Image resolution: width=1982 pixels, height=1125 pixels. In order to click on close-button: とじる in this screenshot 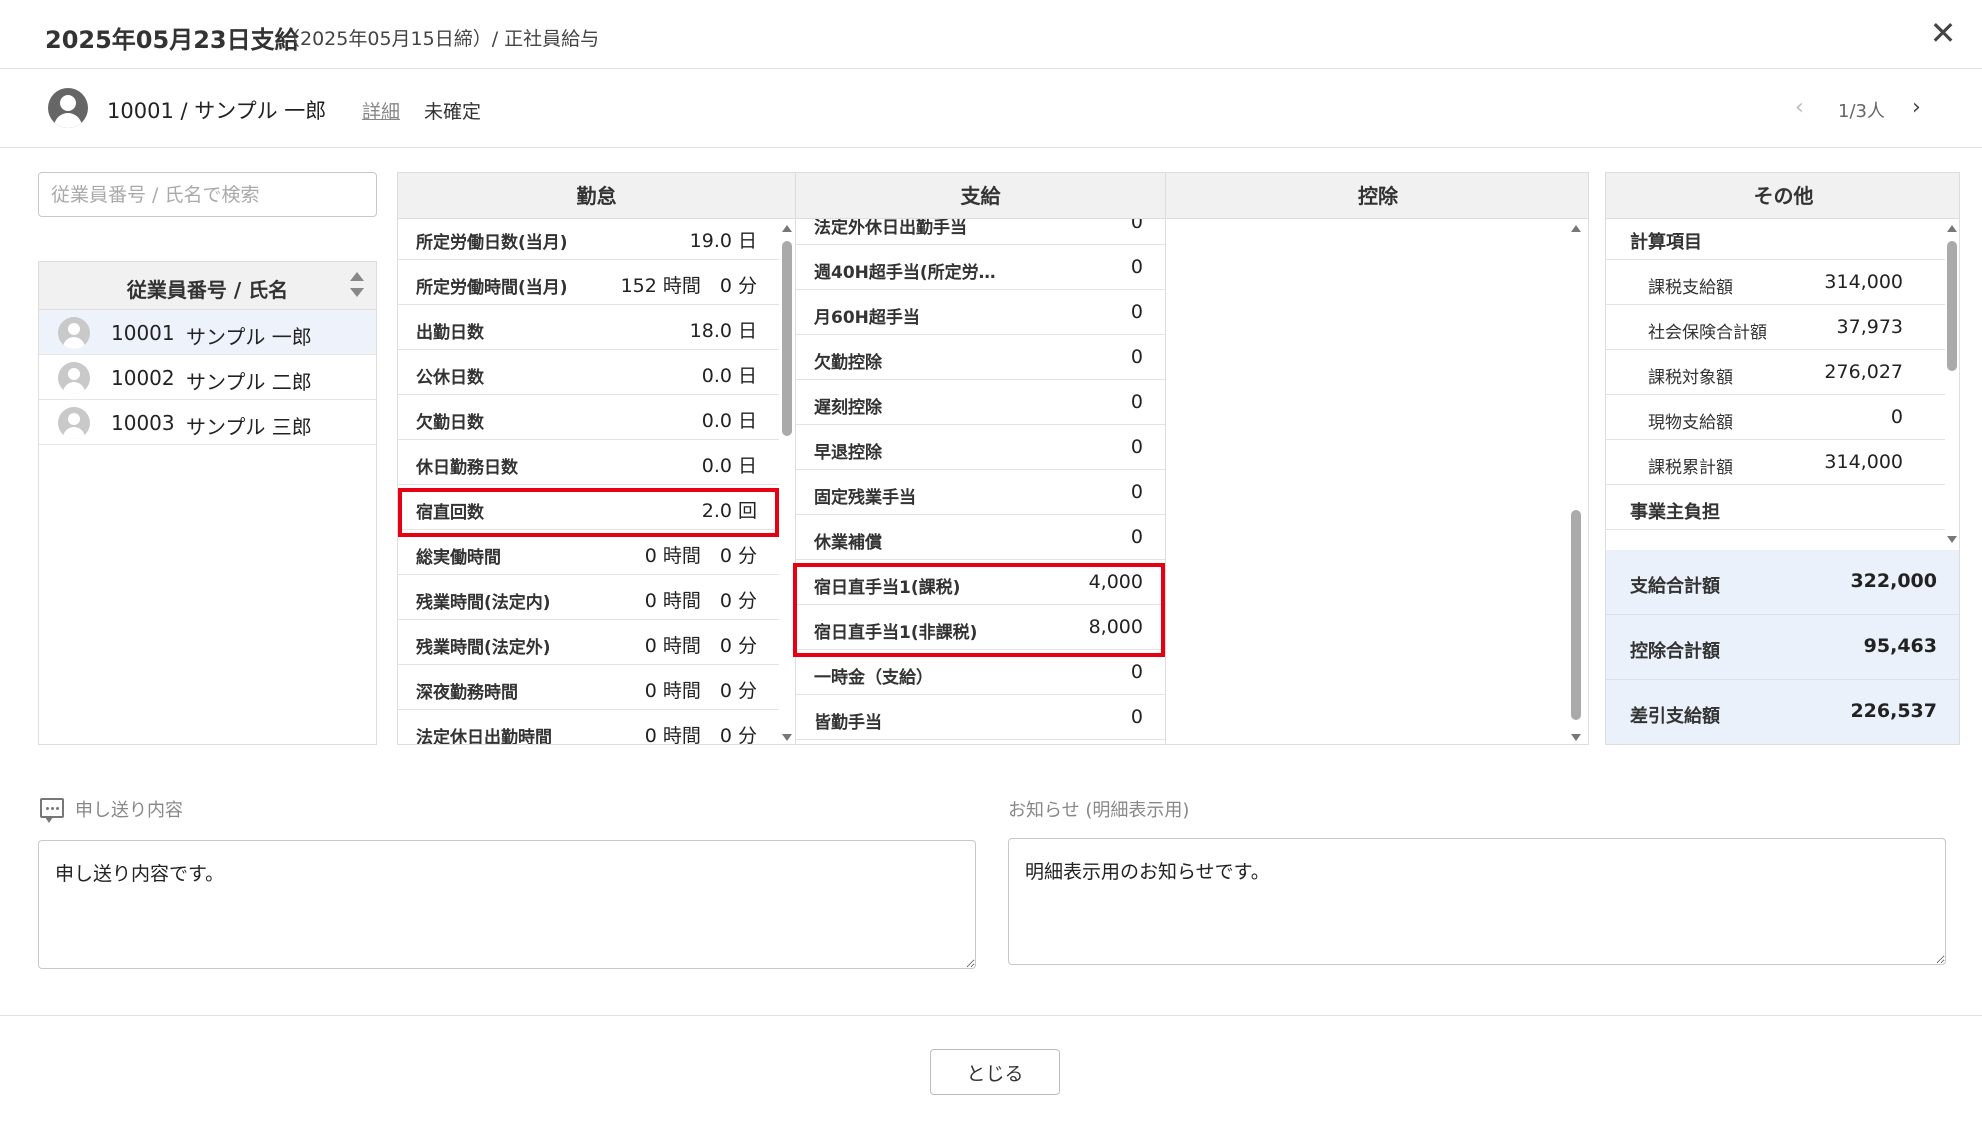, I will do `click(995, 1072)`.